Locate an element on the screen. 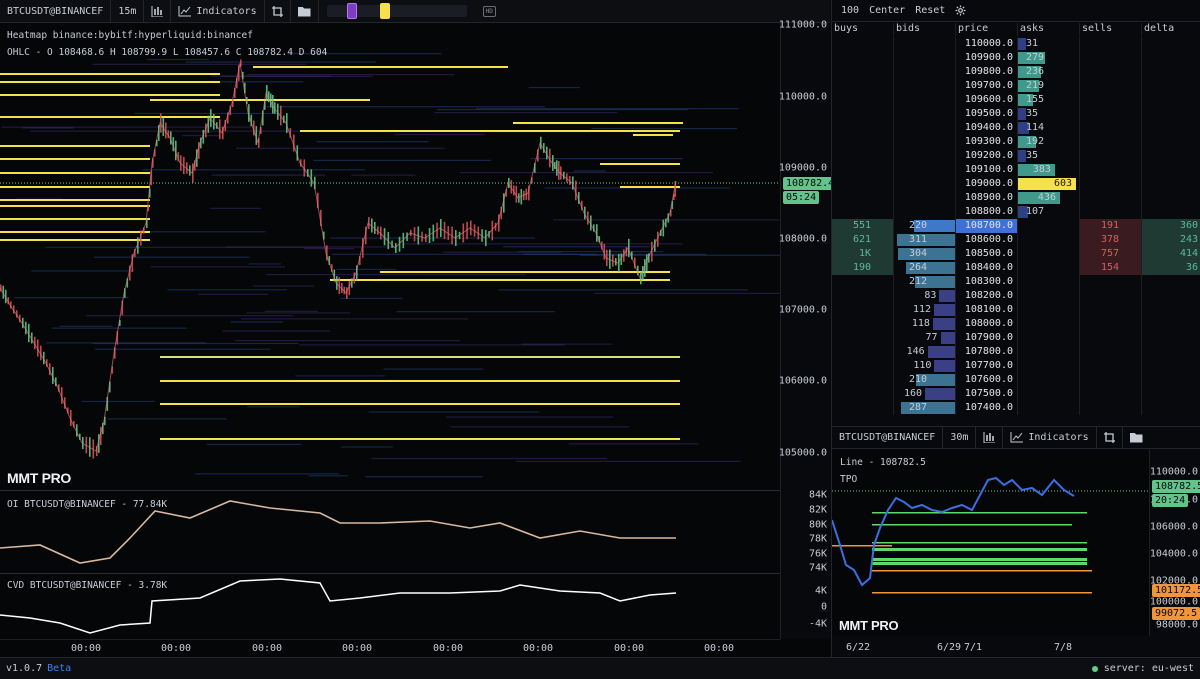 The height and width of the screenshot is (679, 1200). liquidity-wall is located at coordinates (420, 439).